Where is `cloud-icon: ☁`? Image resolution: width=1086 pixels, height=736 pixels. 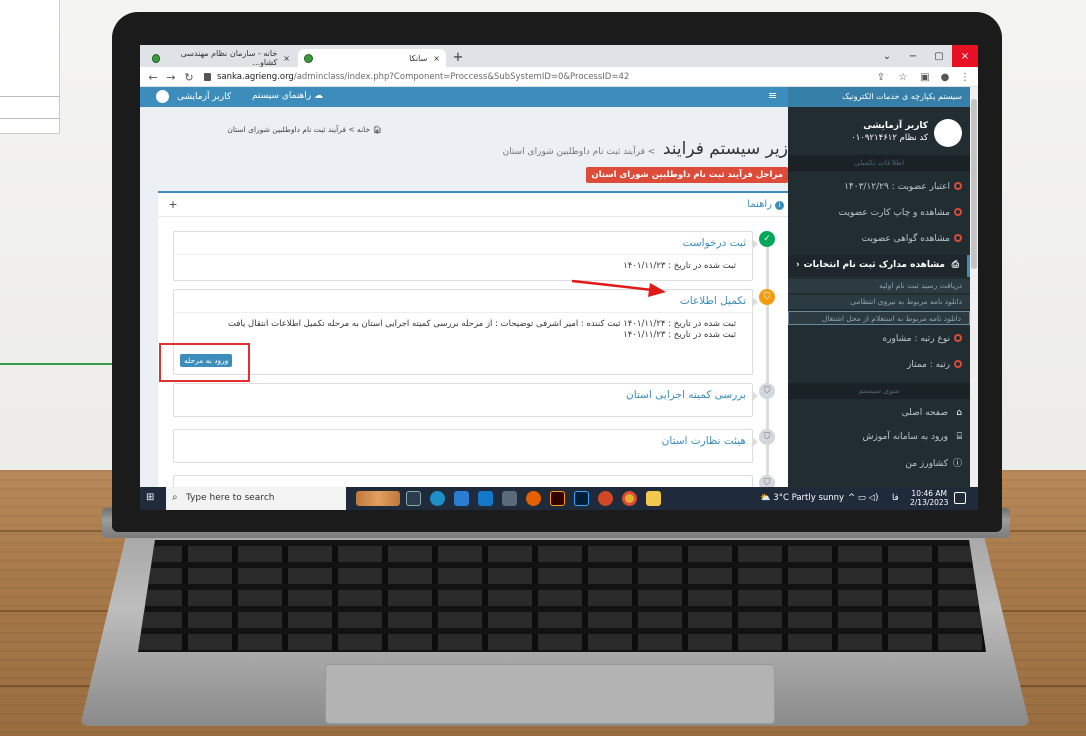 cloud-icon: ☁ is located at coordinates (319, 96).